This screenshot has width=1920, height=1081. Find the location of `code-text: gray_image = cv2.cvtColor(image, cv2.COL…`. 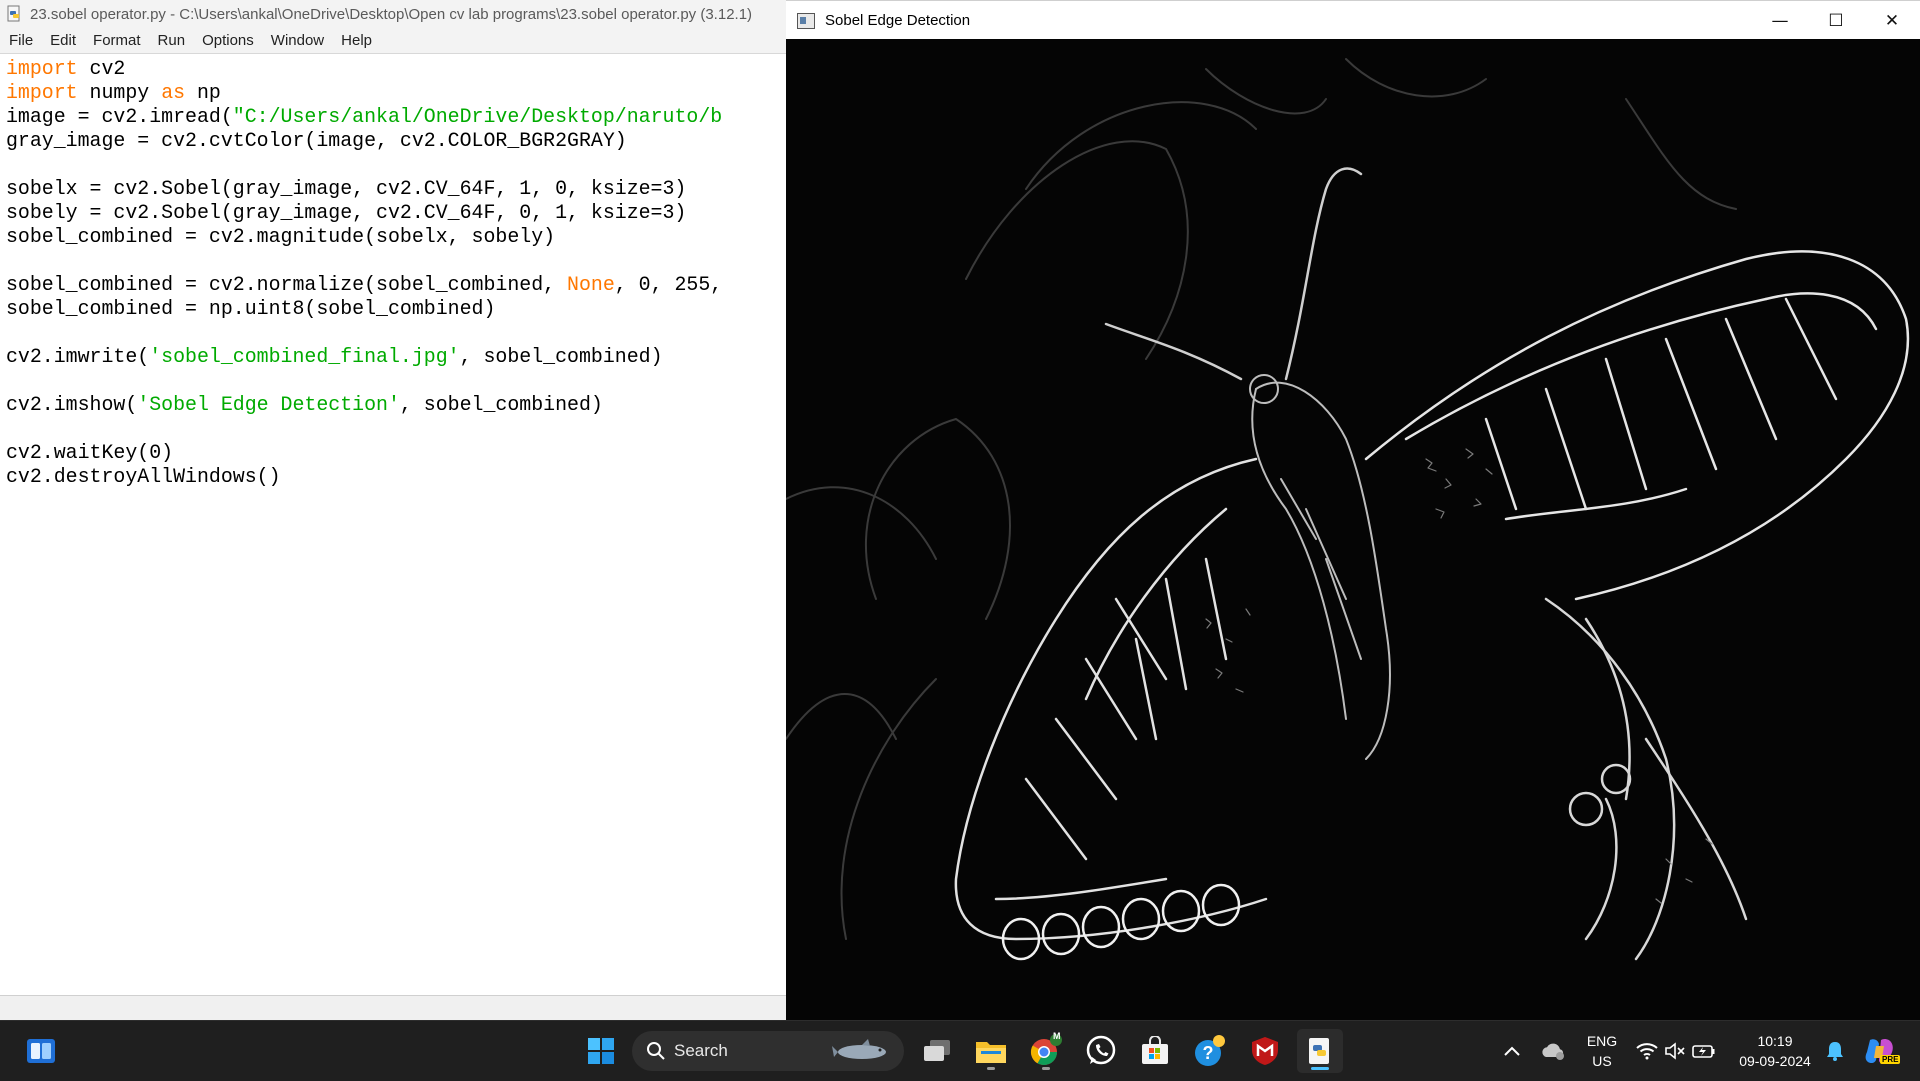

code-text: gray_image = cv2.cvtColor(image, cv2.COL… is located at coordinates (316, 140).